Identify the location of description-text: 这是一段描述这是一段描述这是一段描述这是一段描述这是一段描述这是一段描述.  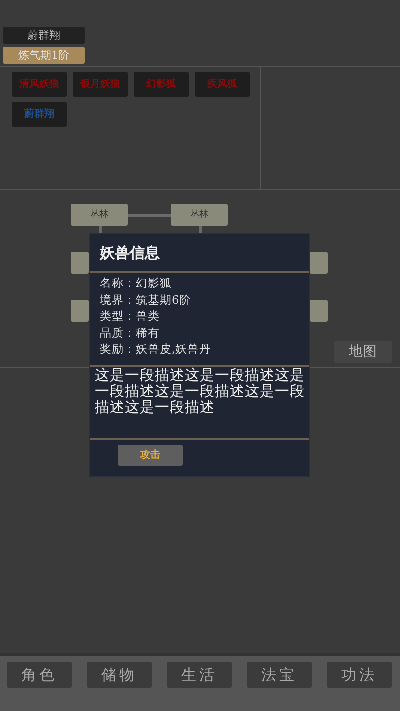
(200, 392).